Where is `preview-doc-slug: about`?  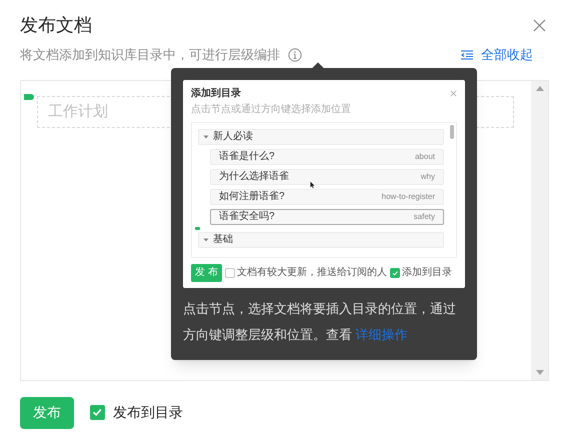 preview-doc-slug: about is located at coordinates (424, 157).